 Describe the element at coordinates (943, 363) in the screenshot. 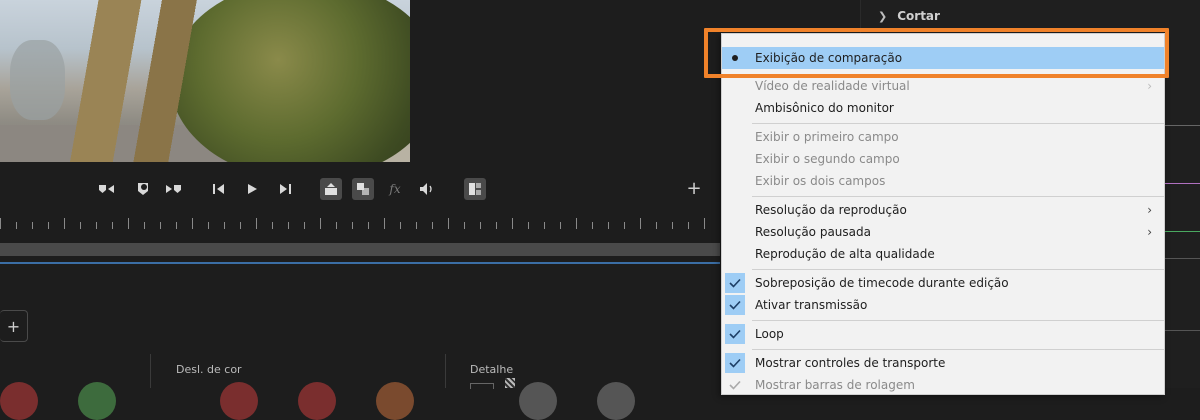

I see `menu-item-show-transport-controls: Mostrar controles de transporte` at that location.